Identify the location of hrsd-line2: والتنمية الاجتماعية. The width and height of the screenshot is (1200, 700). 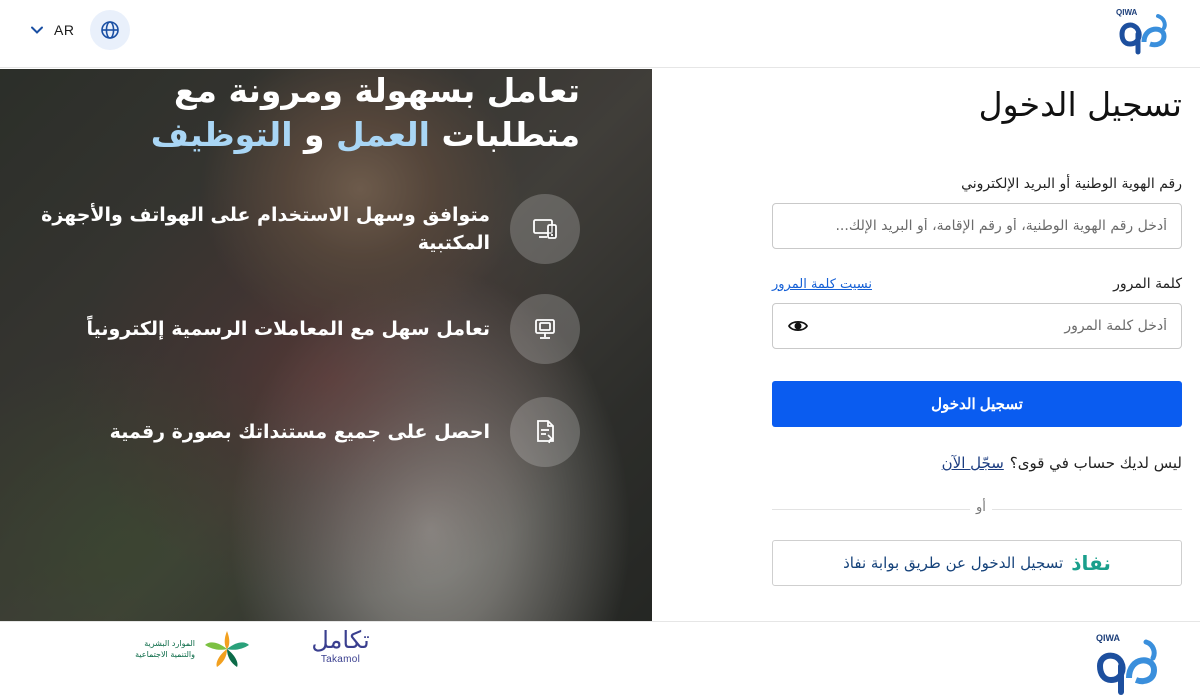
(165, 654).